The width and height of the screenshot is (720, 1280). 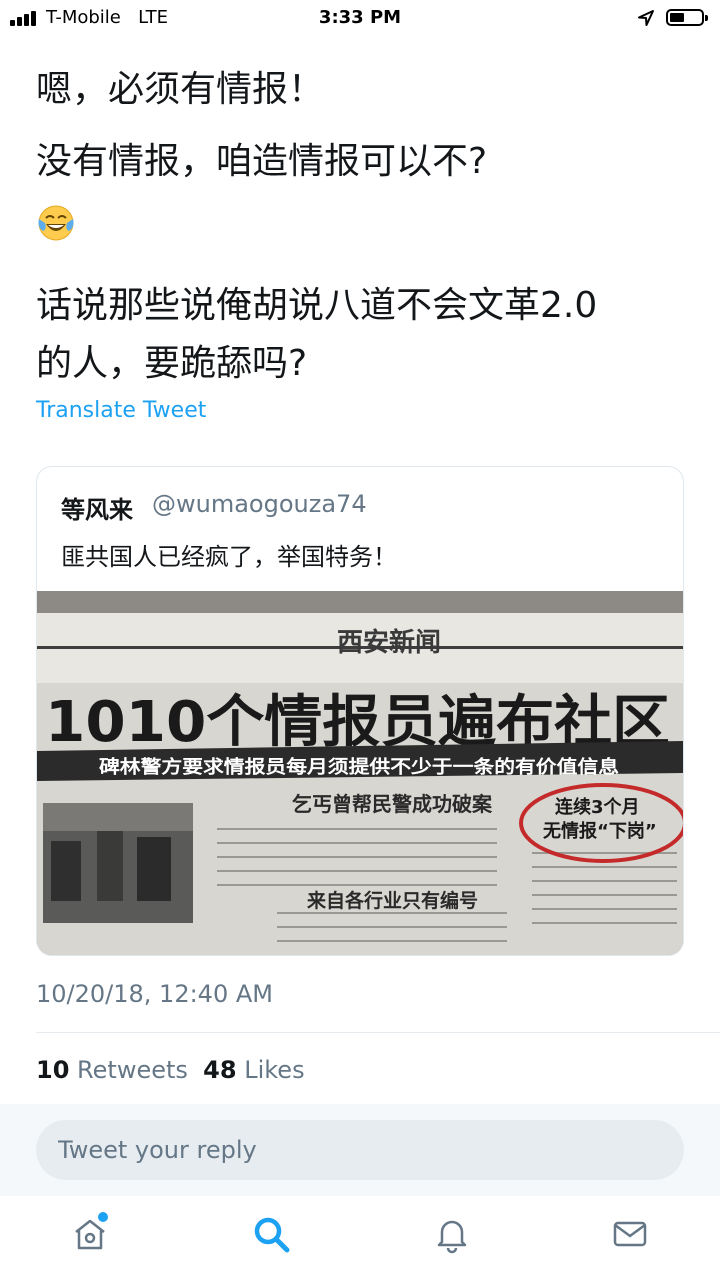 I want to click on retweets-count: 10, so click(x=52, y=1070).